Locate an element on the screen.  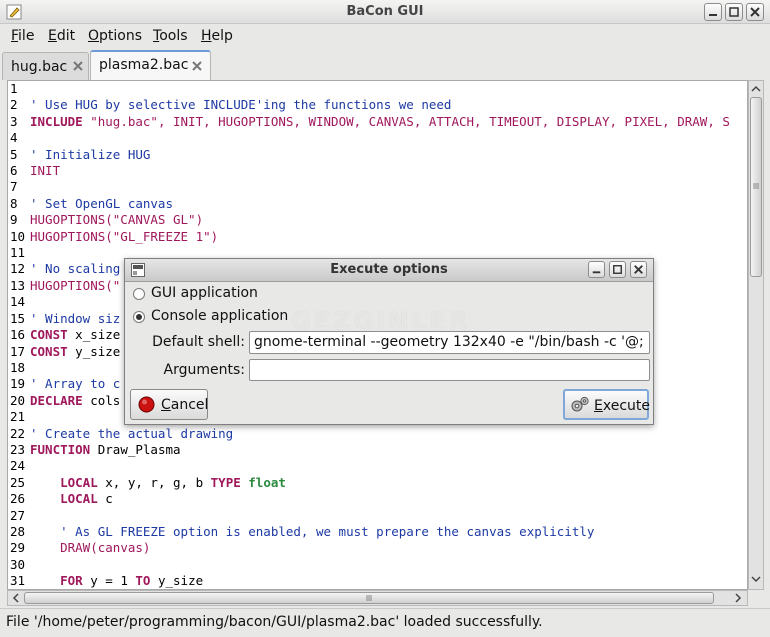
code-token: FOR is located at coordinates (71, 581).